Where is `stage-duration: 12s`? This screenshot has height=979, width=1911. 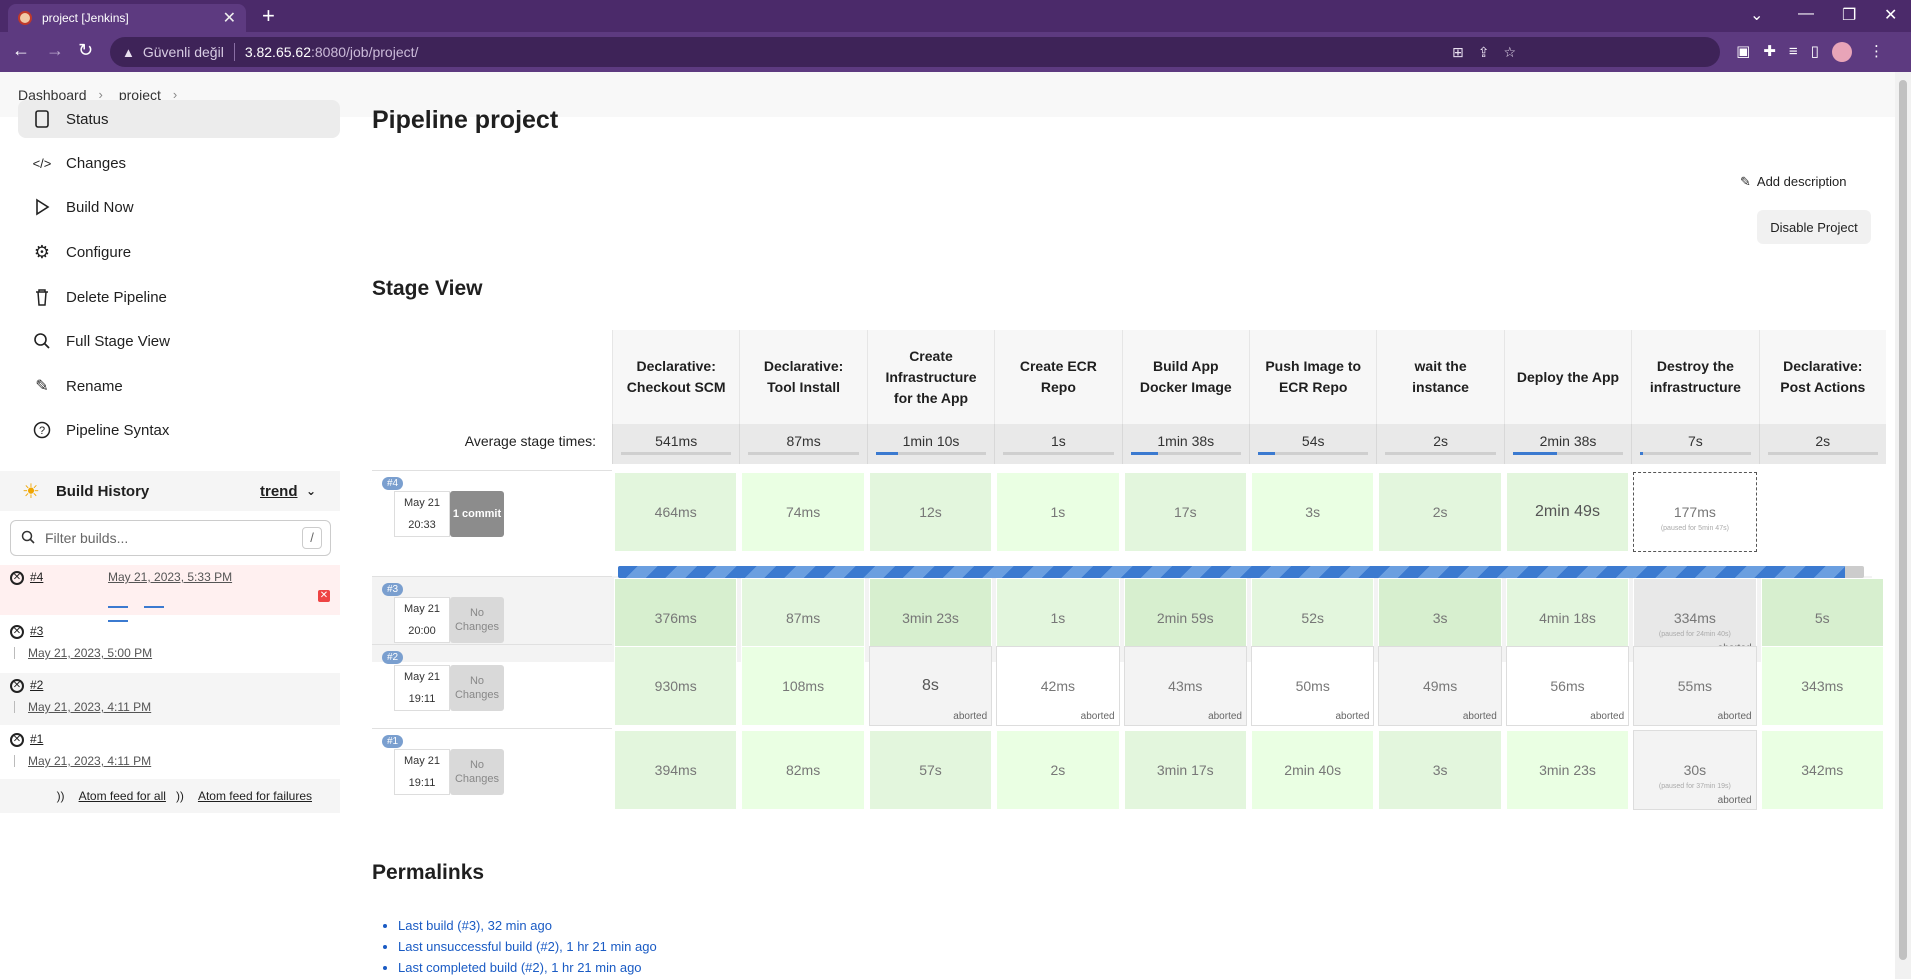
stage-duration: 12s is located at coordinates (930, 512).